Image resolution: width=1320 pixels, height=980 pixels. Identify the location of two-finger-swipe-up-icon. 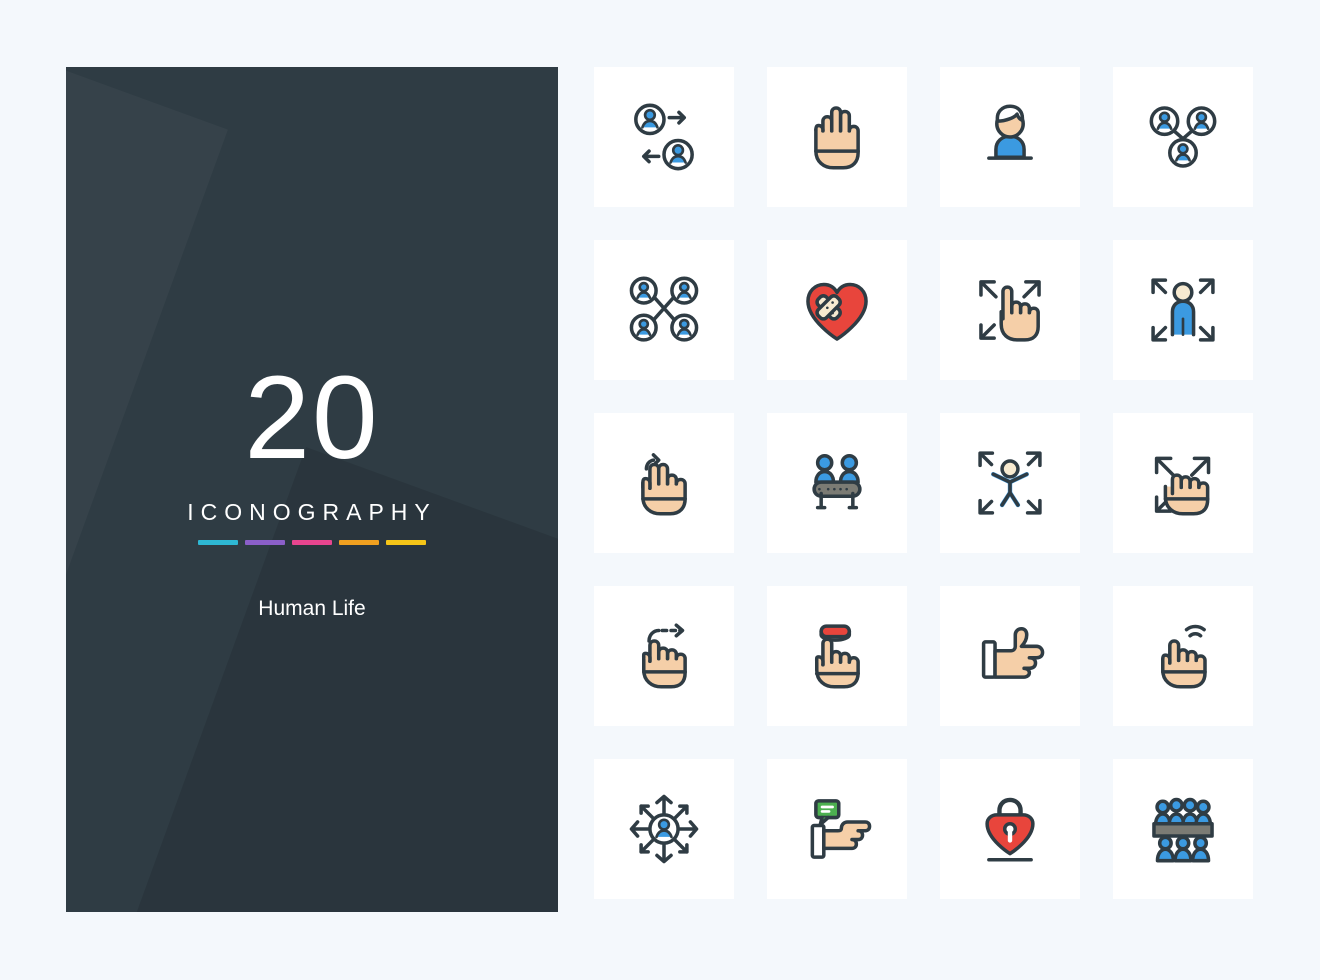
(664, 484).